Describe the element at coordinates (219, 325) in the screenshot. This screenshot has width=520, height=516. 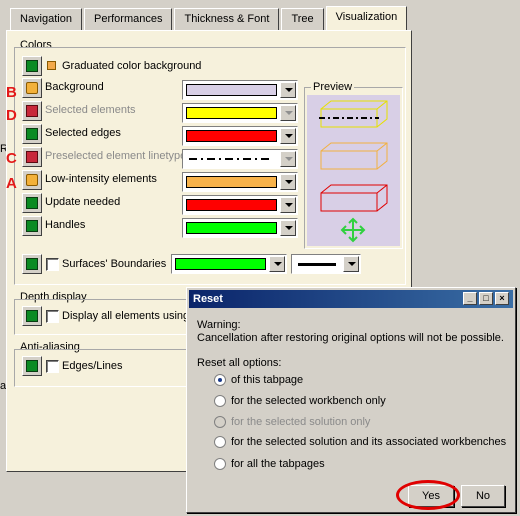
I see `warning-title: Warning:` at that location.